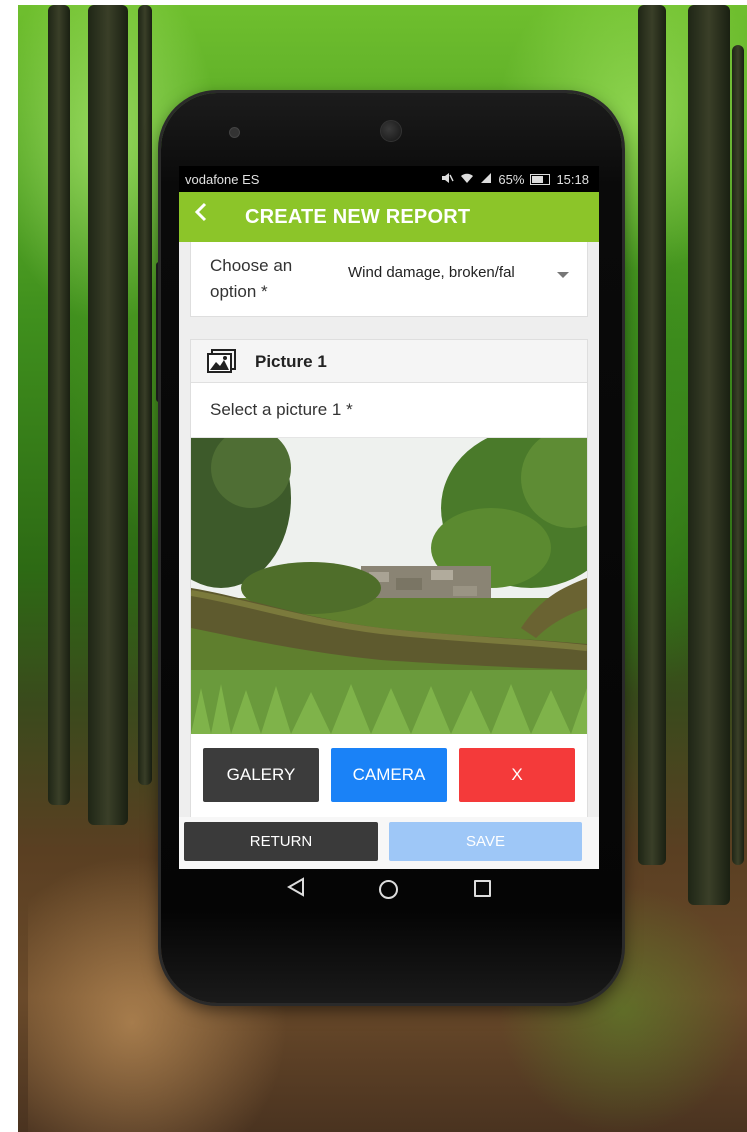  I want to click on picture-header: Picture 1, so click(389, 361).